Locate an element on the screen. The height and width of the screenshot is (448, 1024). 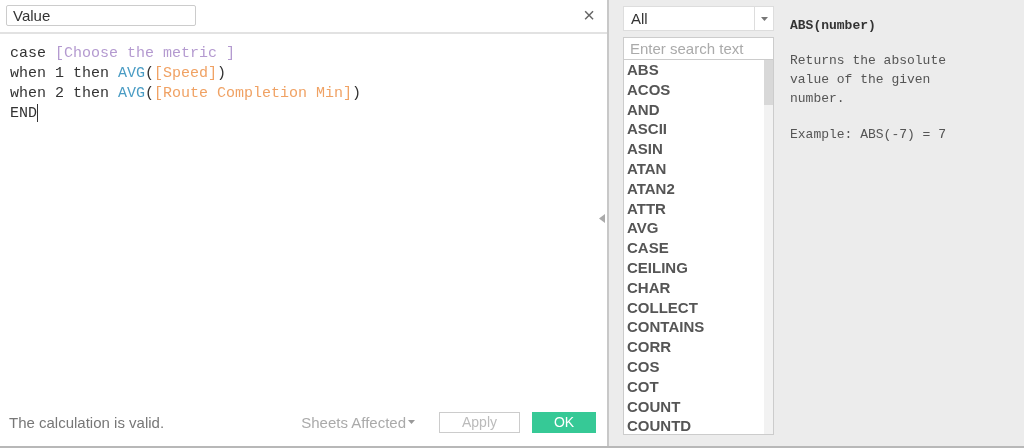
function-list-item: COUNT is located at coordinates (695, 406).